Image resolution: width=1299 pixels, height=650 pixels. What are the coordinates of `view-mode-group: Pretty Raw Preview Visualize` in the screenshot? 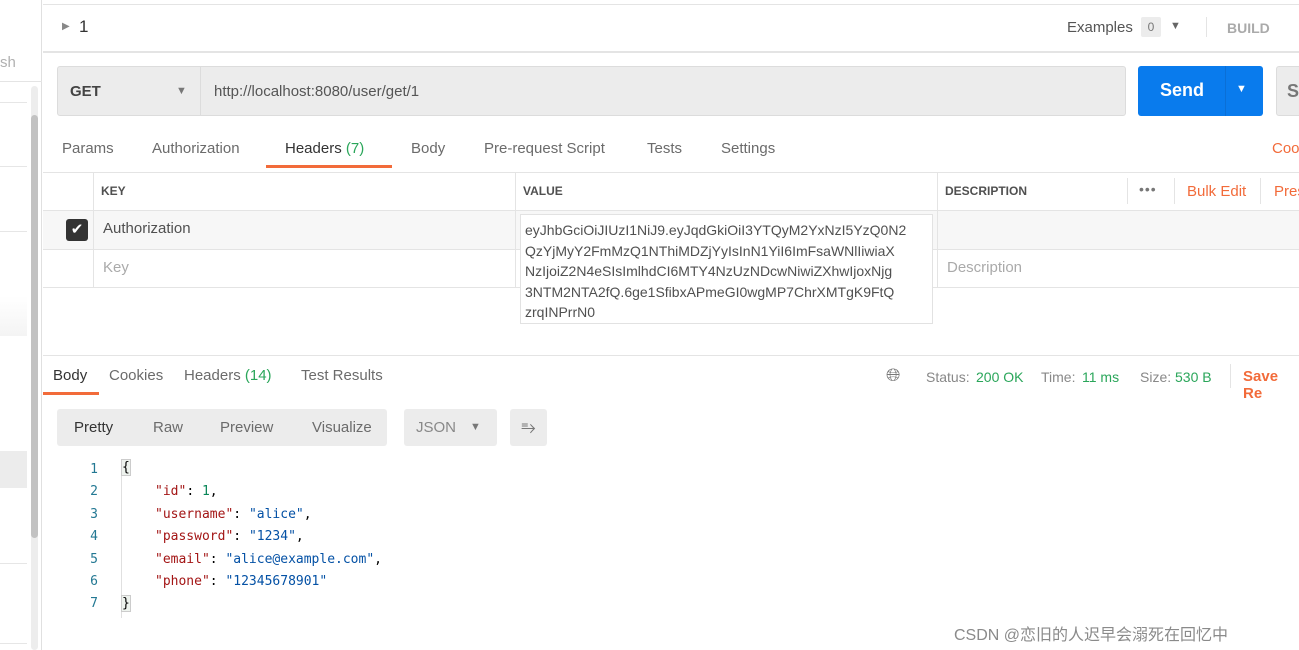 It's located at (222, 427).